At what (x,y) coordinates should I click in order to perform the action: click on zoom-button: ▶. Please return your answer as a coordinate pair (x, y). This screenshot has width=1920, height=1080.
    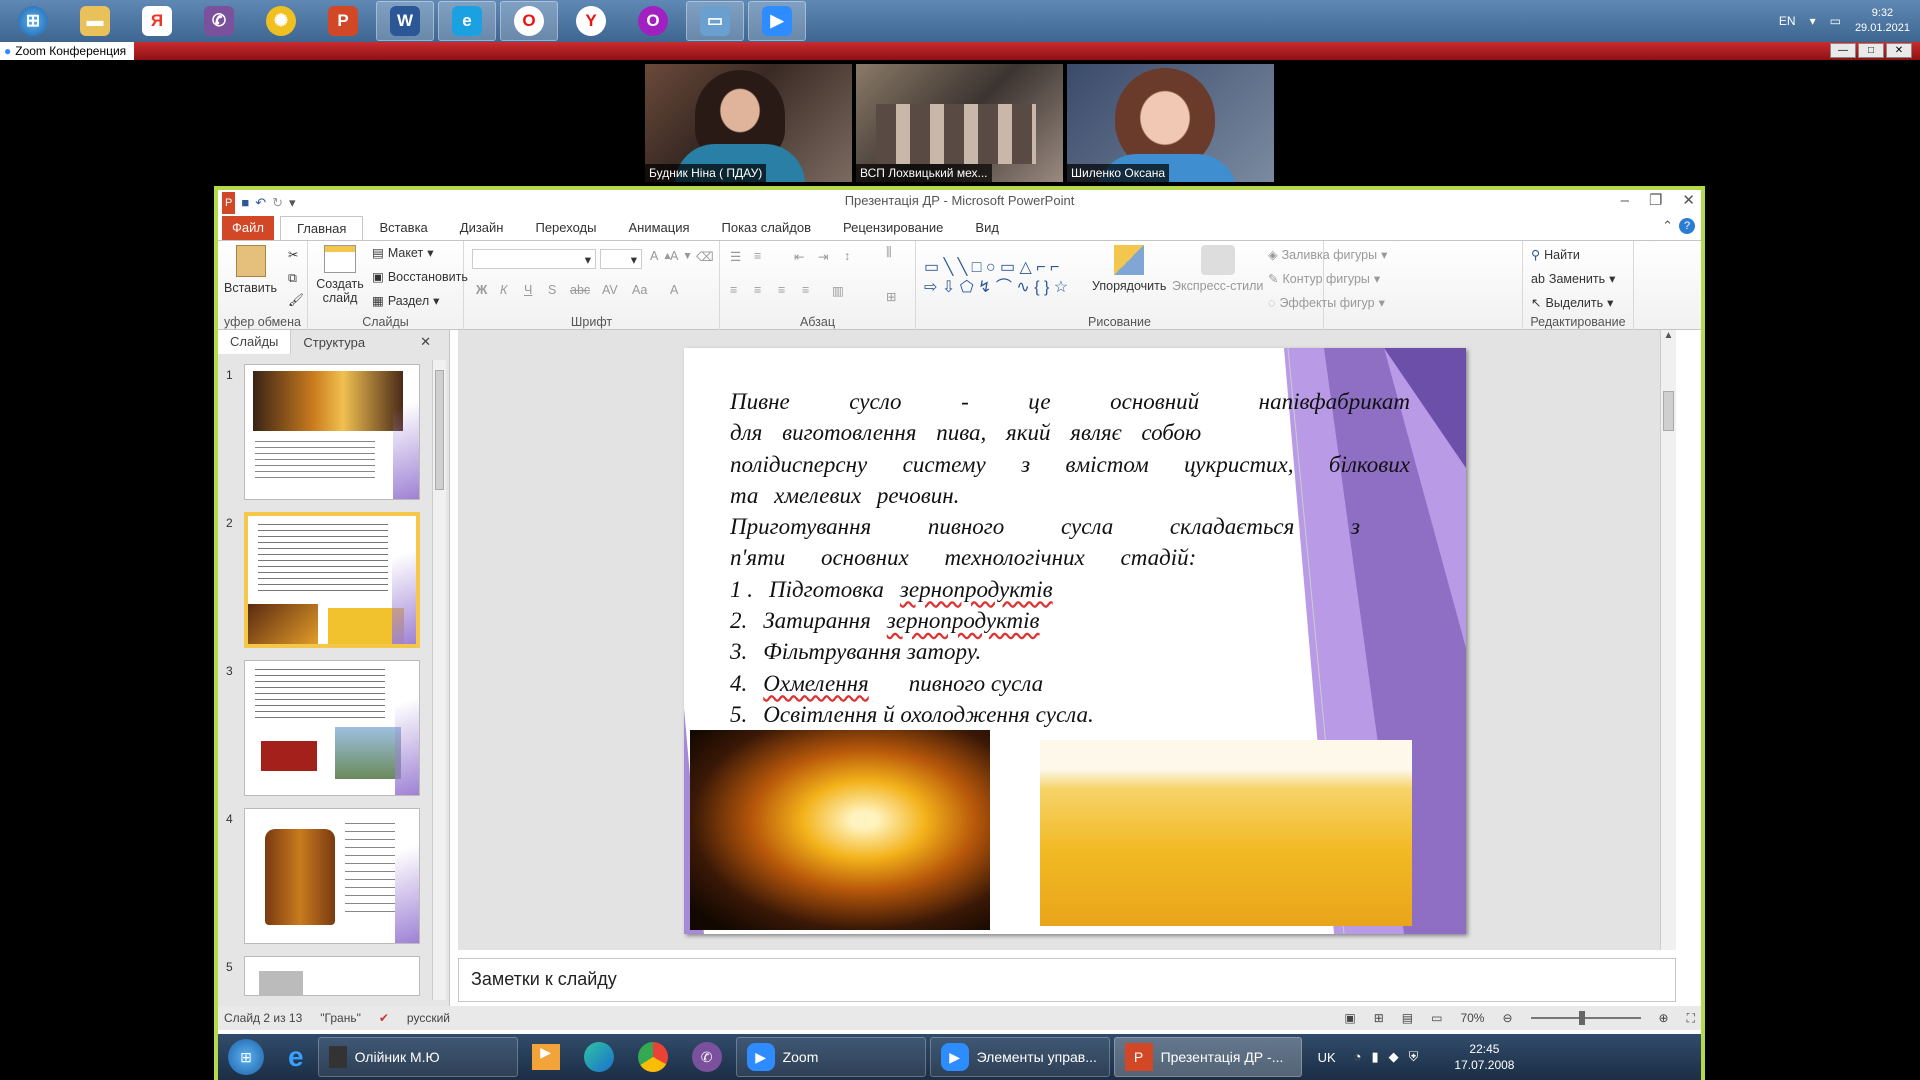
    Looking at the image, I should click on (777, 21).